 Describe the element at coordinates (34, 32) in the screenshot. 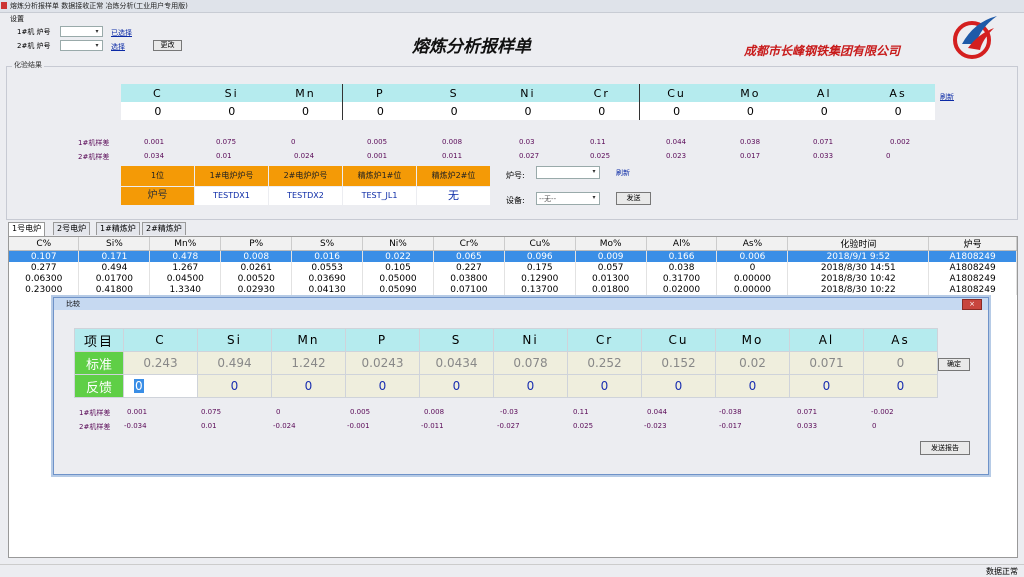

I see `furnace1-label: 1#机 炉号` at that location.